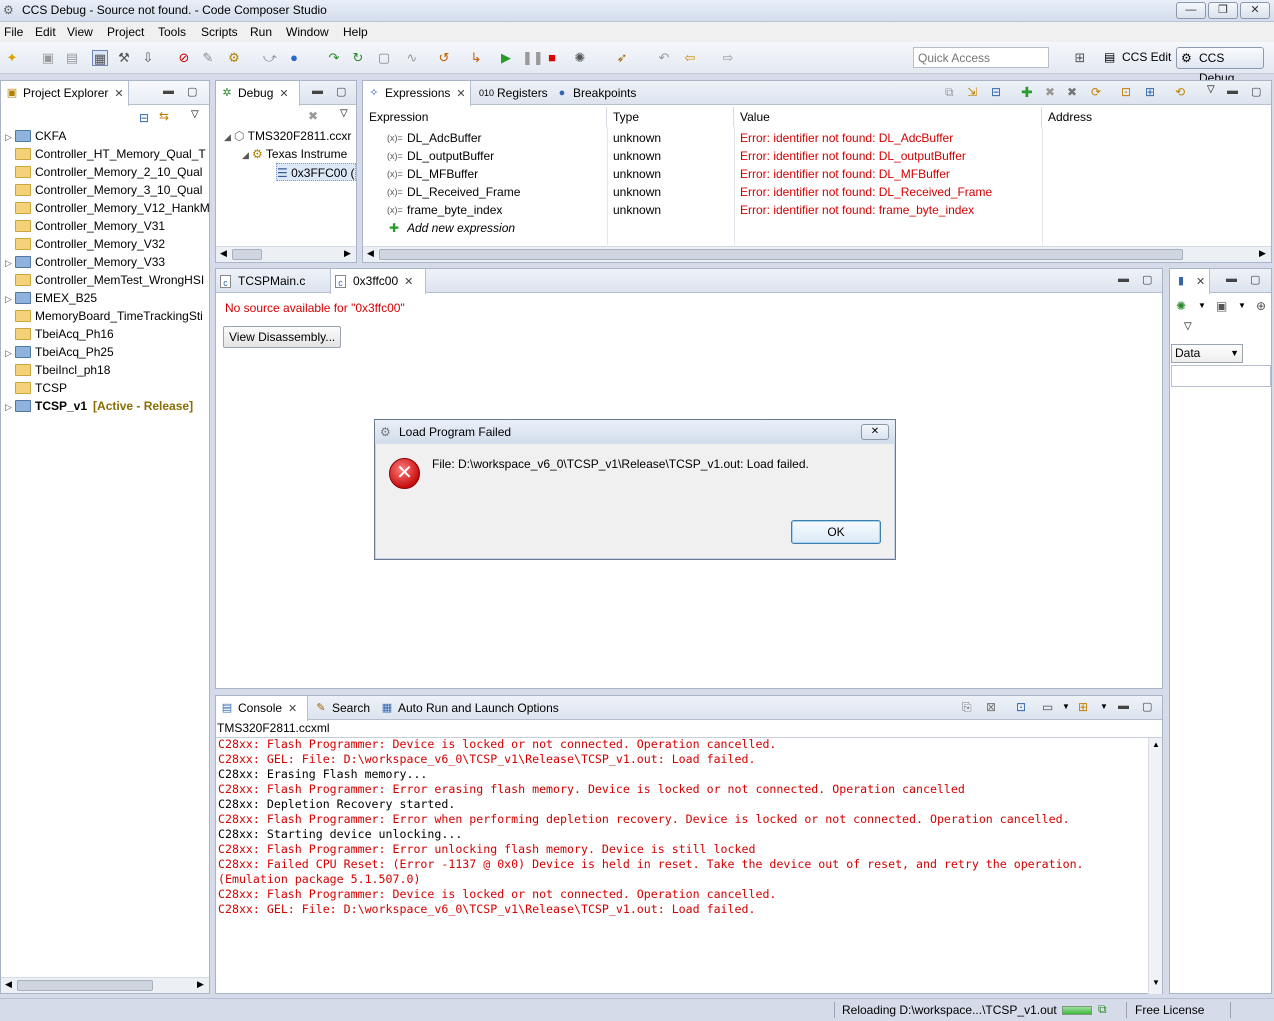 The width and height of the screenshot is (1274, 1021). Describe the element at coordinates (888, 117) in the screenshot. I see `column-value: Value` at that location.